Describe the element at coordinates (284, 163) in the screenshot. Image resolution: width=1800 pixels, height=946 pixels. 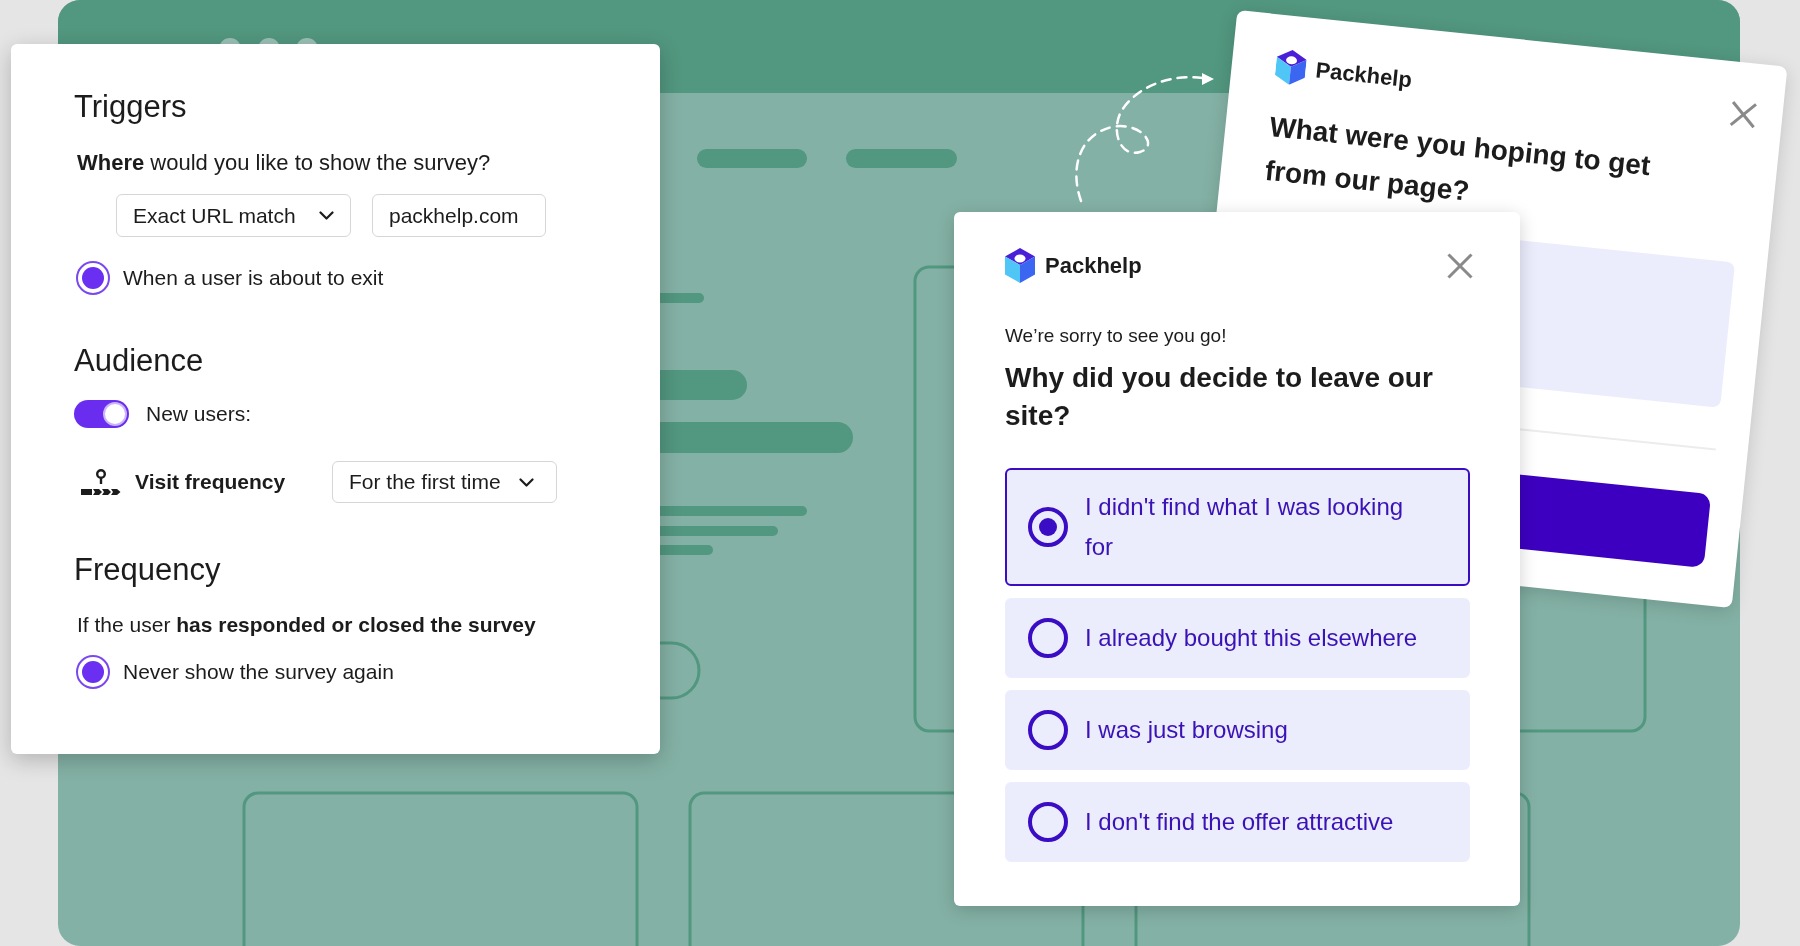
I see `question-text: Where would you like to show the survey?` at that location.